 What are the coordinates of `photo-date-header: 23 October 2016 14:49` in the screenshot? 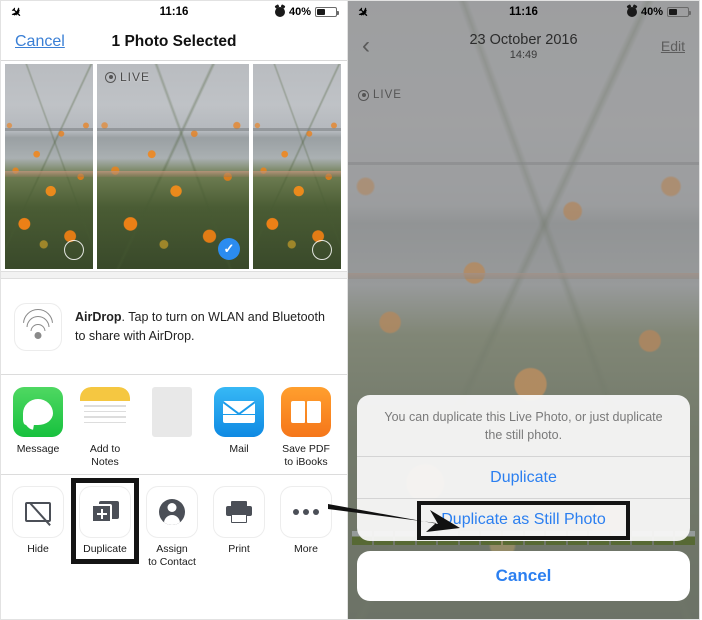 It's located at (523, 46).